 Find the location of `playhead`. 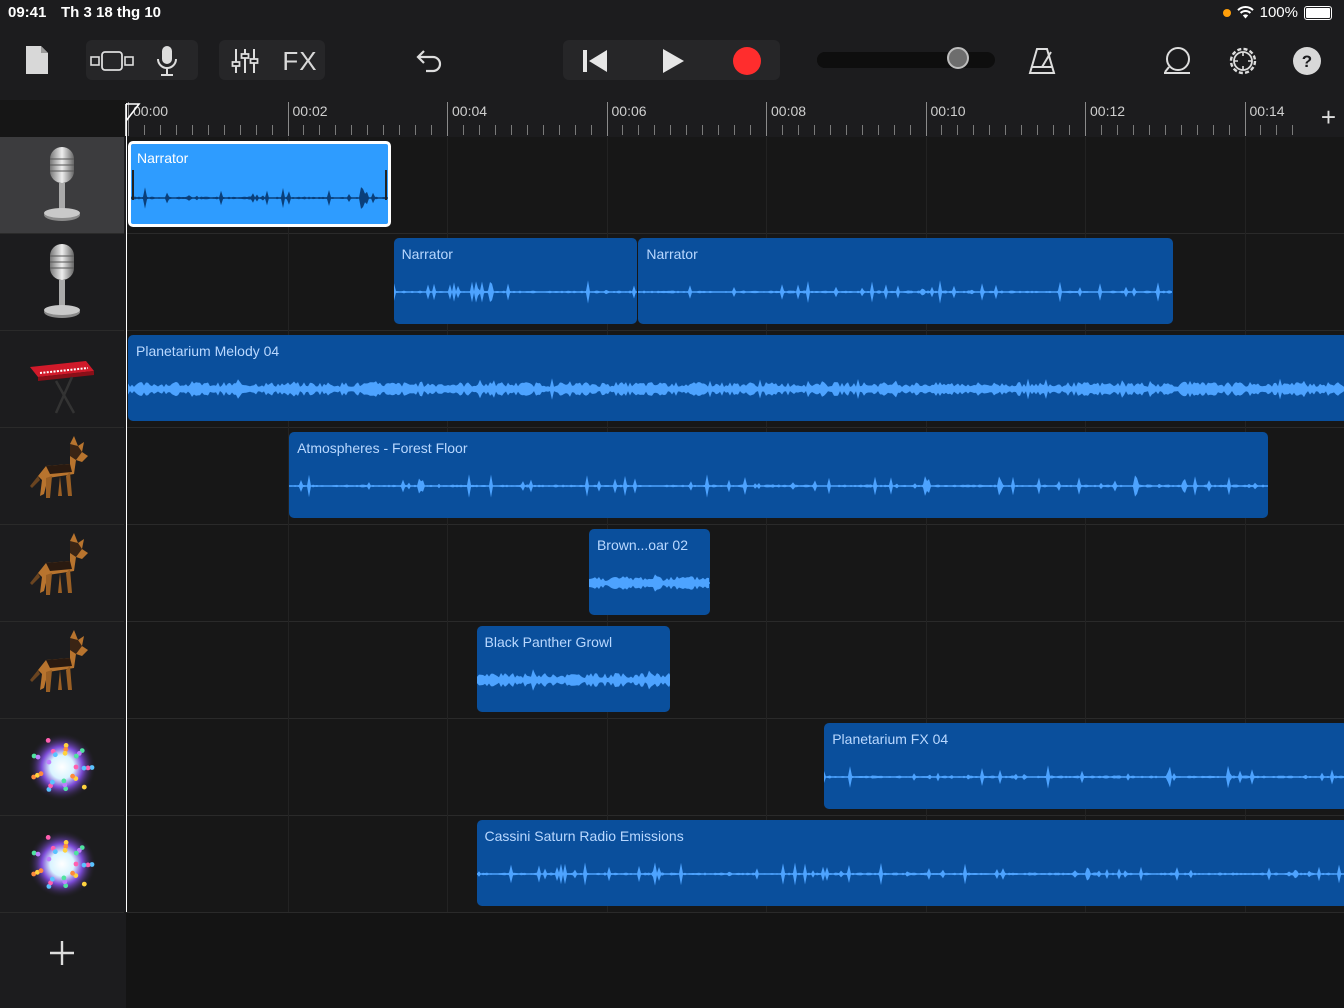

playhead is located at coordinates (133, 507).